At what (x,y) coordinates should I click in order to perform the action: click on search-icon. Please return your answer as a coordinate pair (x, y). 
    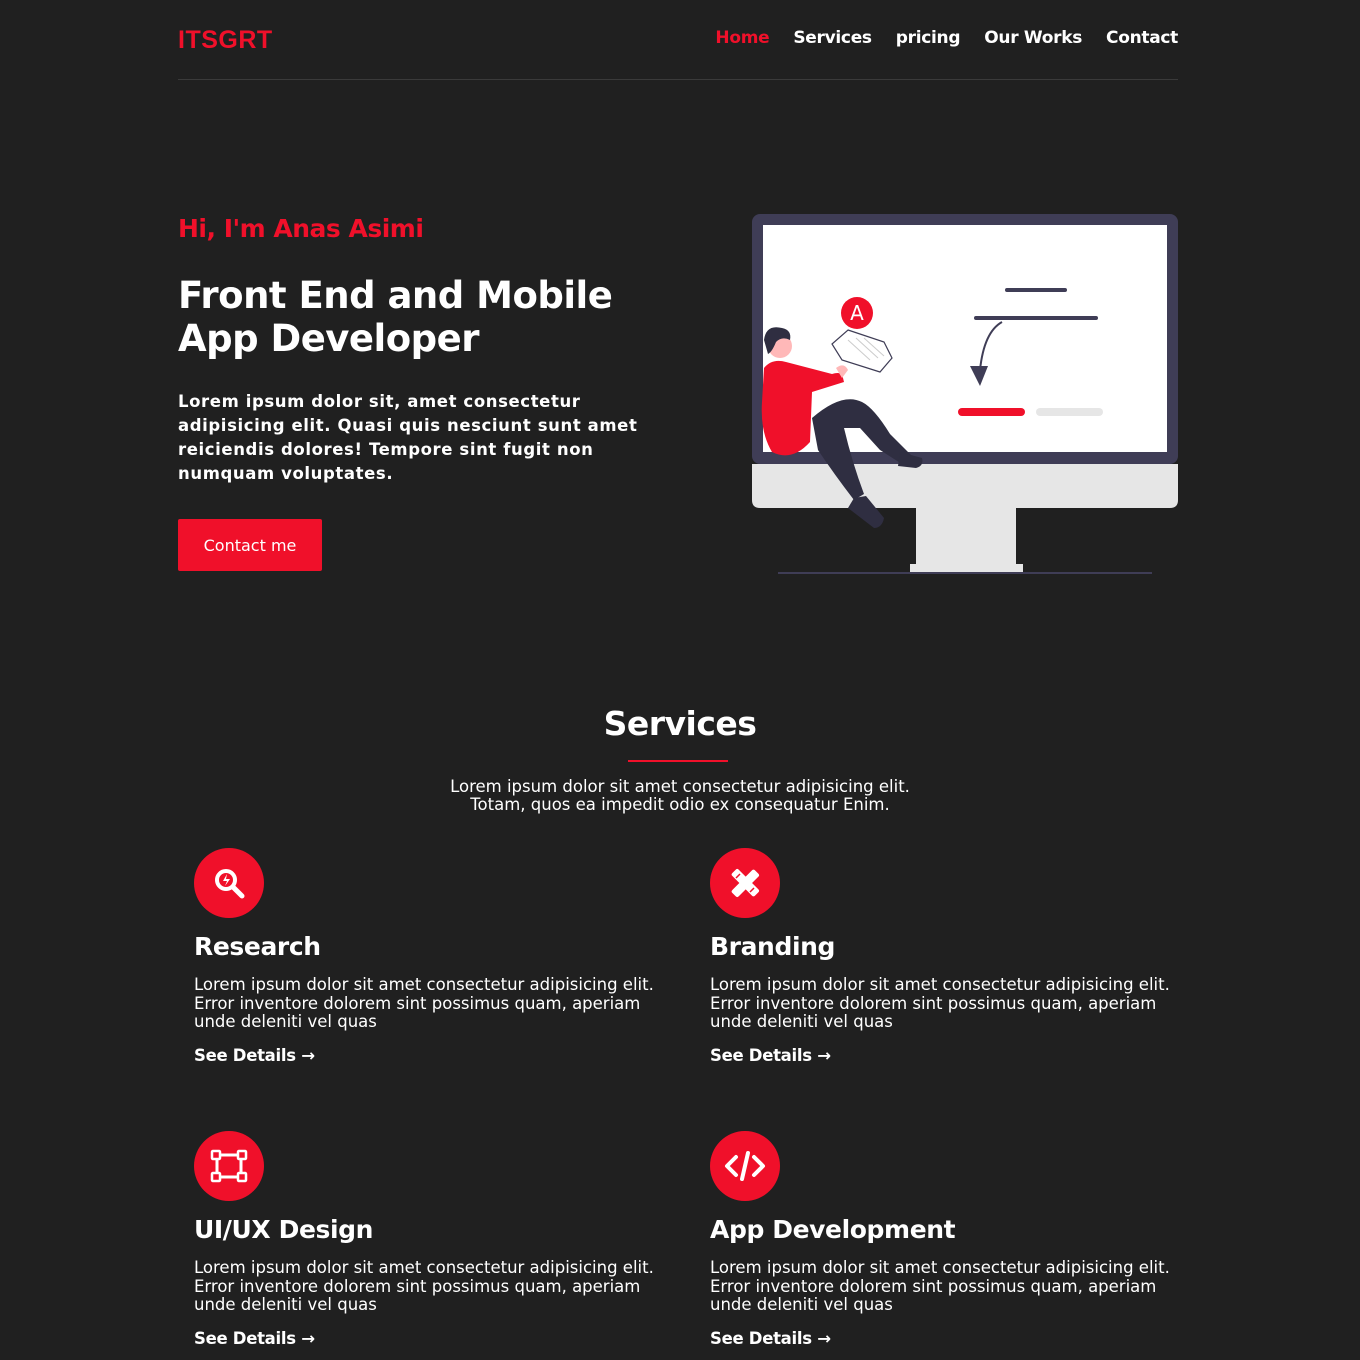
    Looking at the image, I should click on (230, 884).